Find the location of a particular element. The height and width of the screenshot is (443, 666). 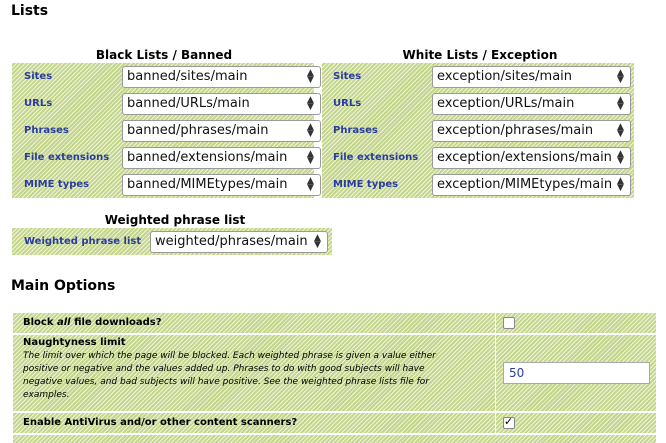

white-extensions-select: exception/extensions/main ▲ ▼ is located at coordinates (531, 158).